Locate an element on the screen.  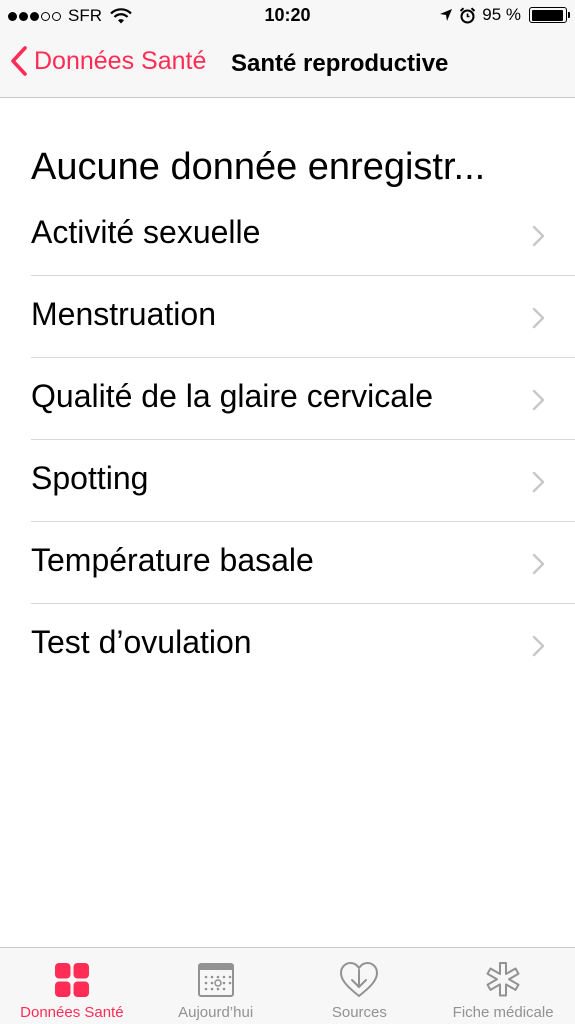
chevron-left-icon is located at coordinates (19, 61).